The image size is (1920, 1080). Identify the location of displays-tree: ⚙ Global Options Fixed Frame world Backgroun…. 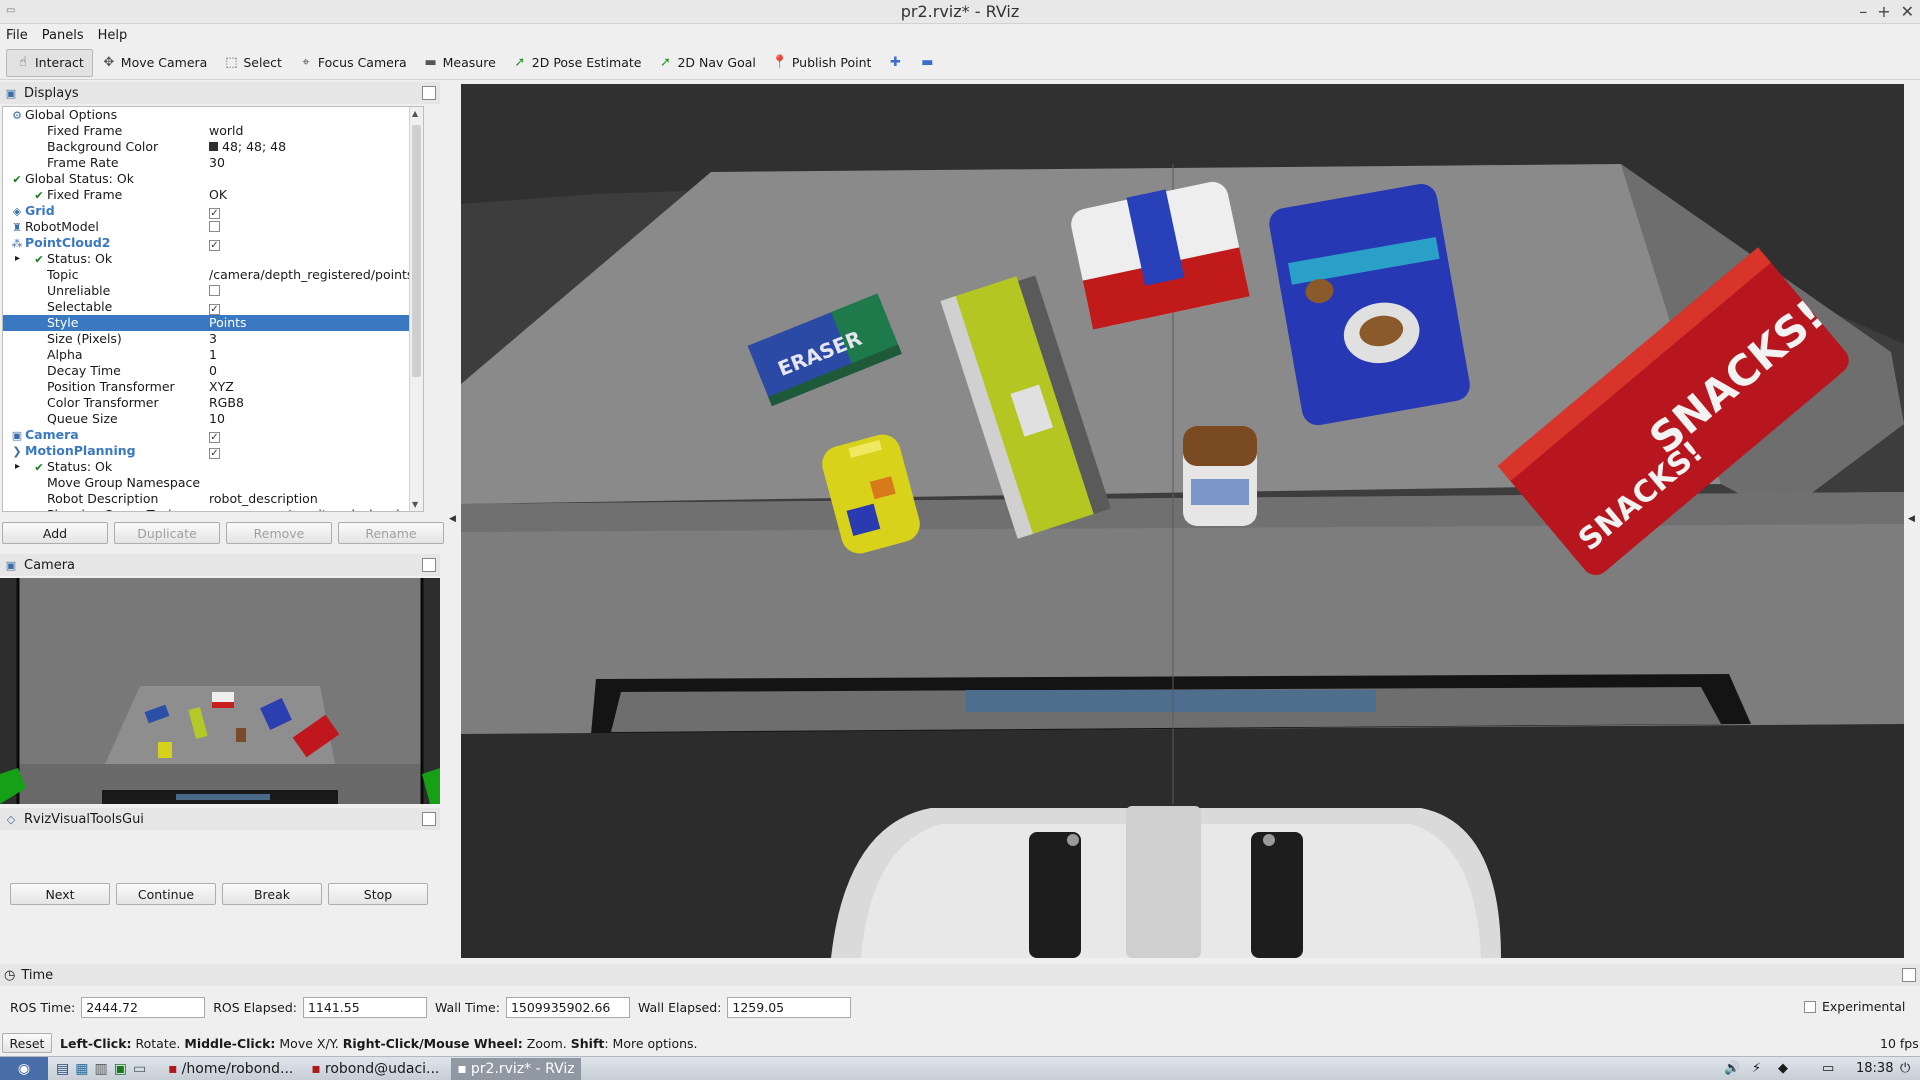
(213, 309).